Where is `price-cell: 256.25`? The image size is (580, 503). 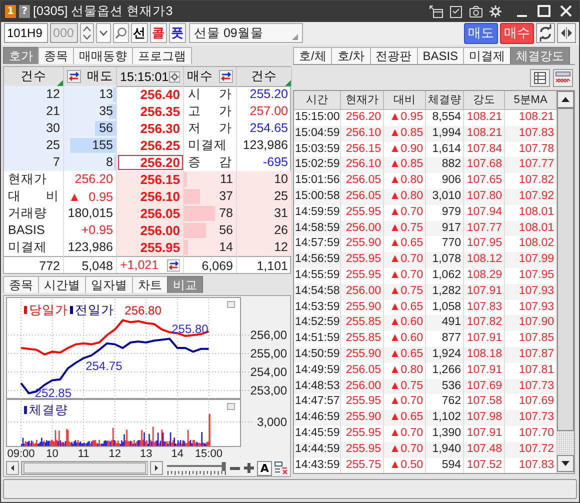
price-cell: 256.25 is located at coordinates (150, 145).